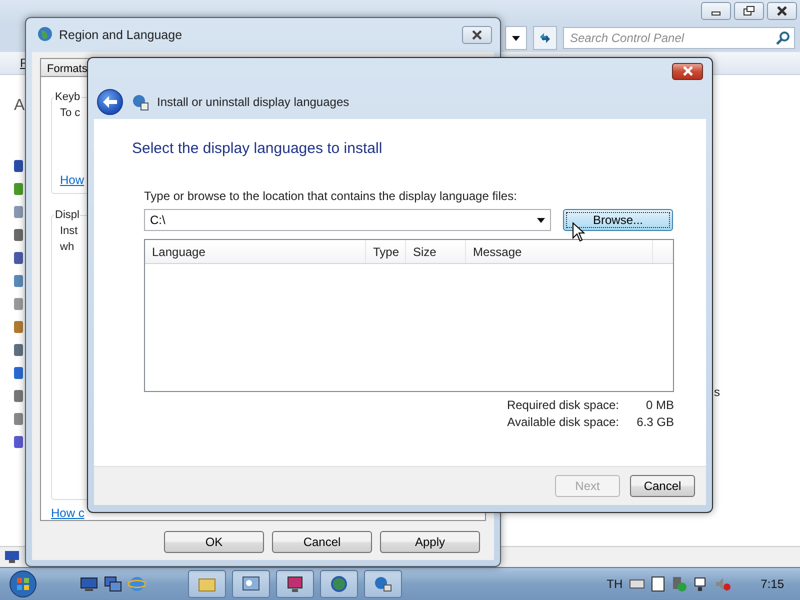 The image size is (800, 600). What do you see at coordinates (331, 196) in the screenshot?
I see `location-label: Type or browse to the location that contains the display language files:` at bounding box center [331, 196].